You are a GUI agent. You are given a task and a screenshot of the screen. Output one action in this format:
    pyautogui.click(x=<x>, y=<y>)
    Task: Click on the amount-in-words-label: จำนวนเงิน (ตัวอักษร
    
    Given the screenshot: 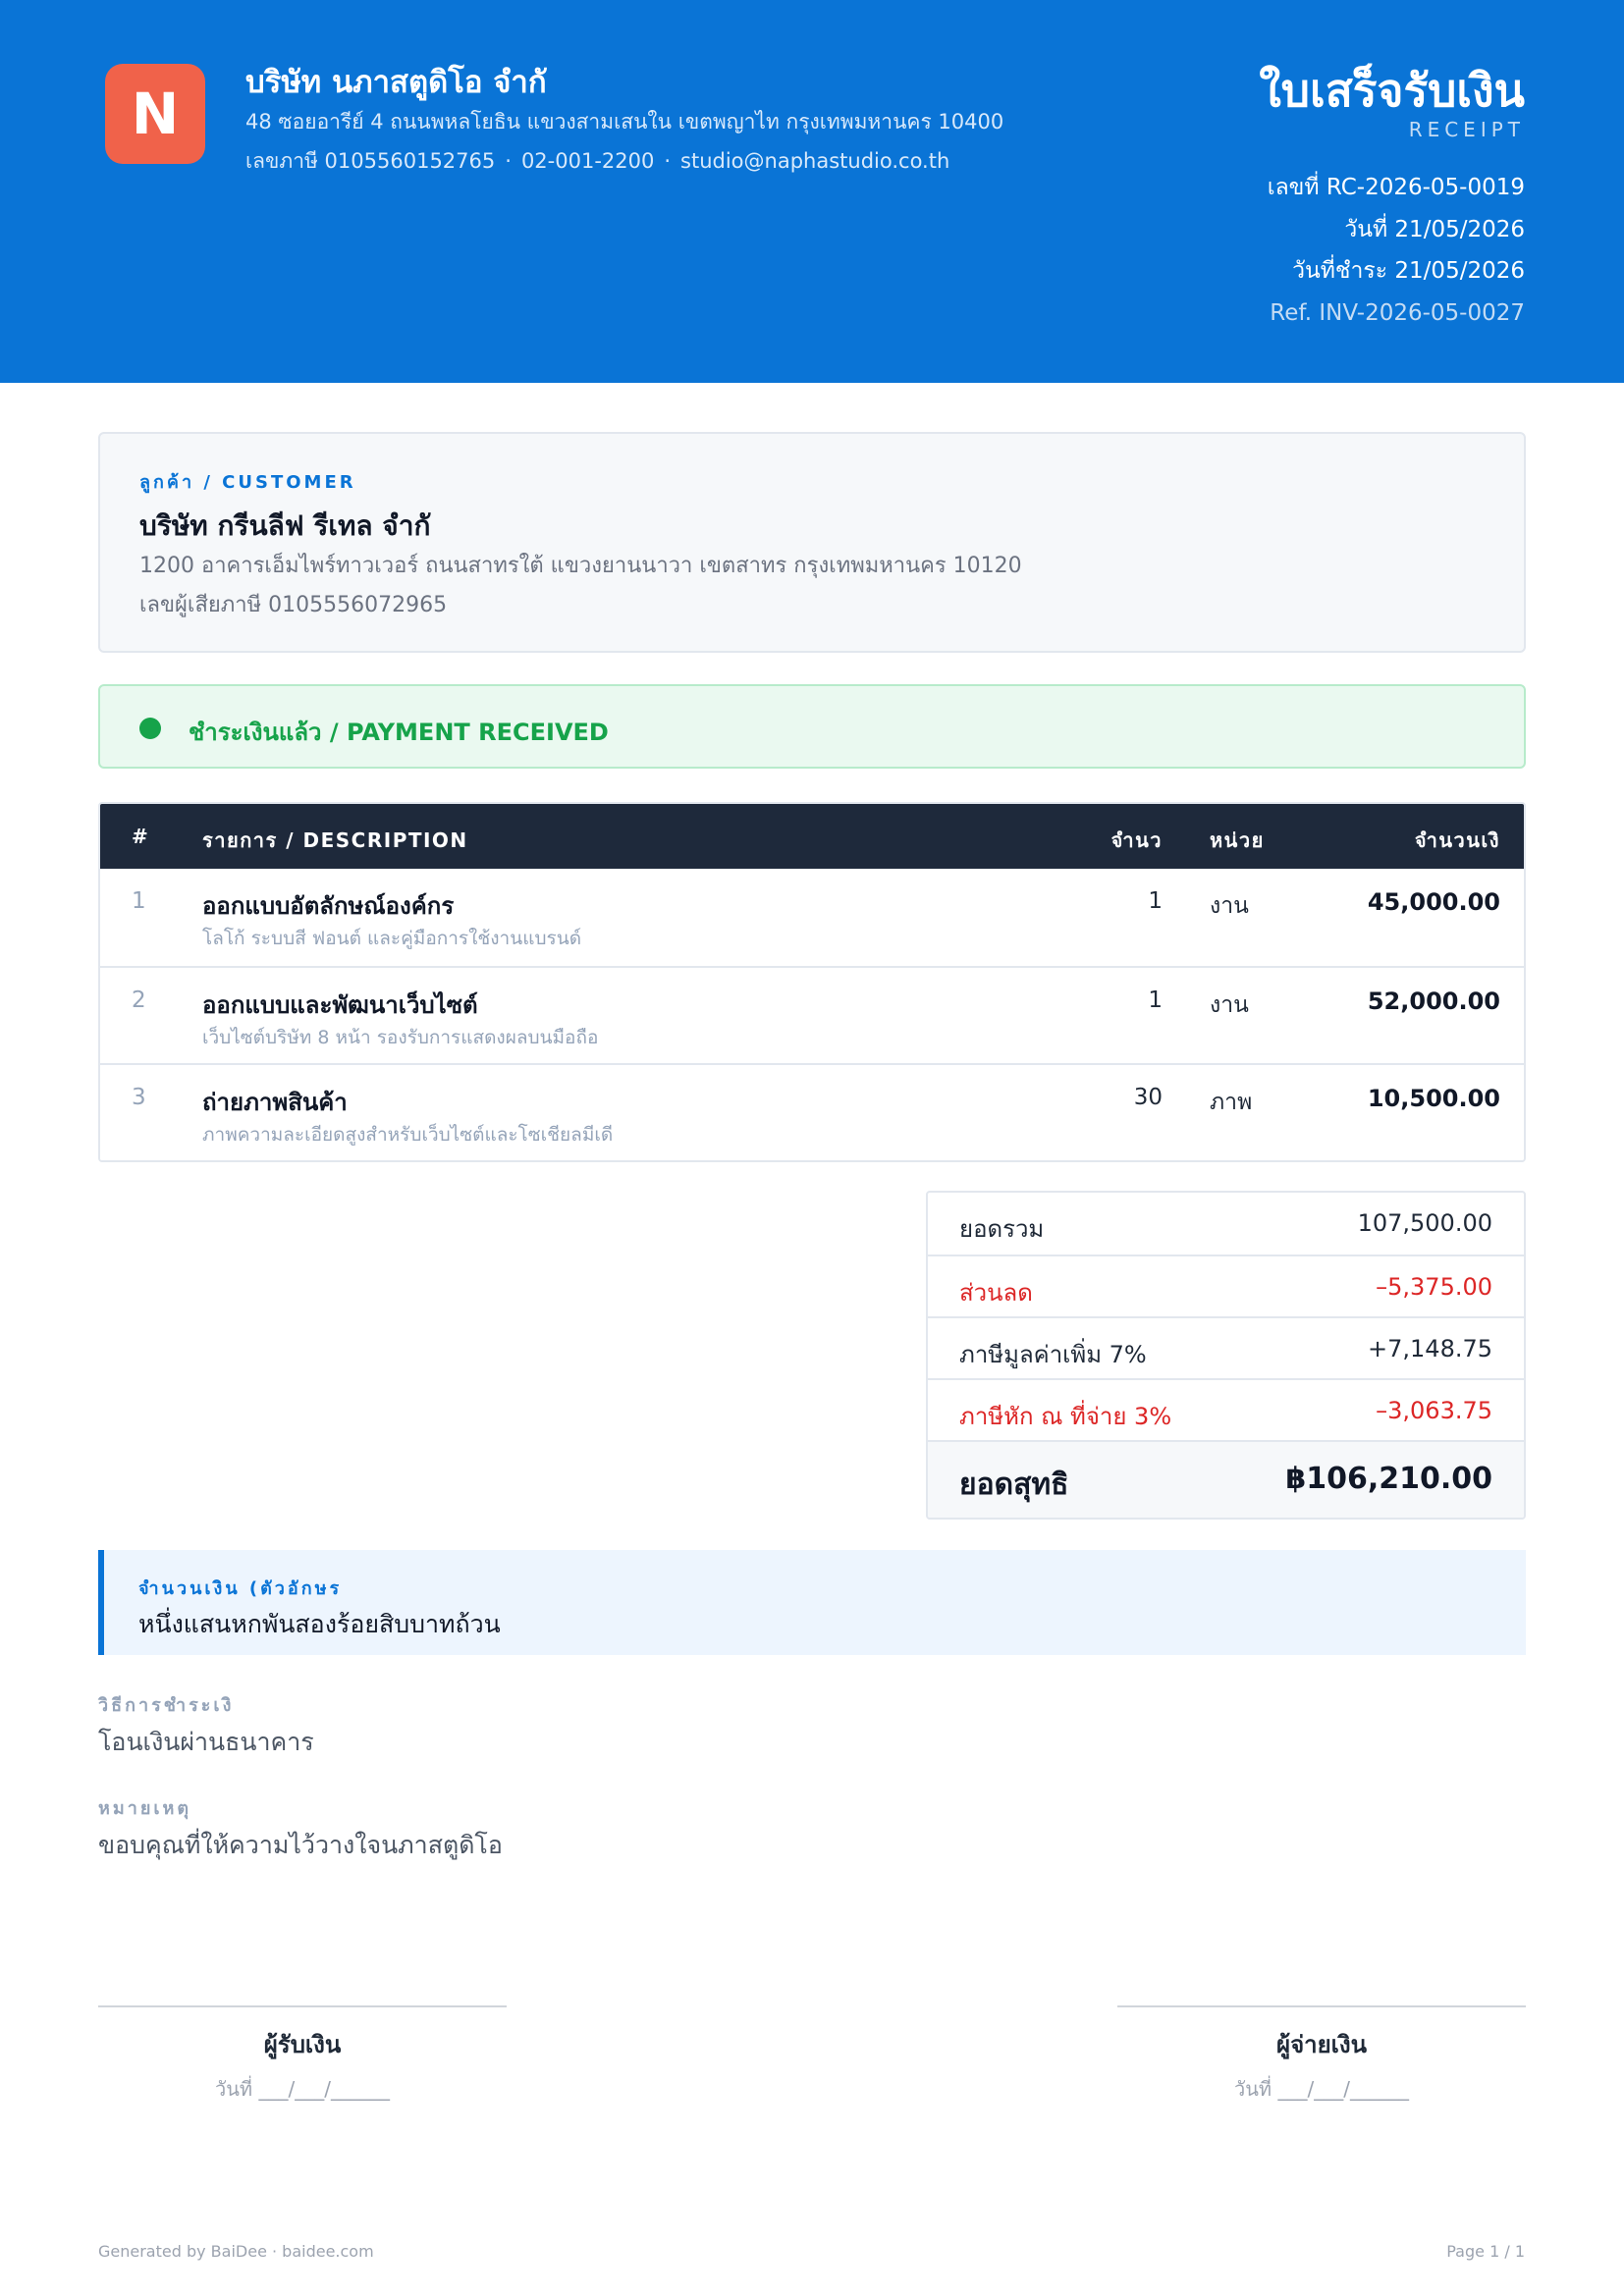 What is the action you would take?
    pyautogui.click(x=240, y=1589)
    